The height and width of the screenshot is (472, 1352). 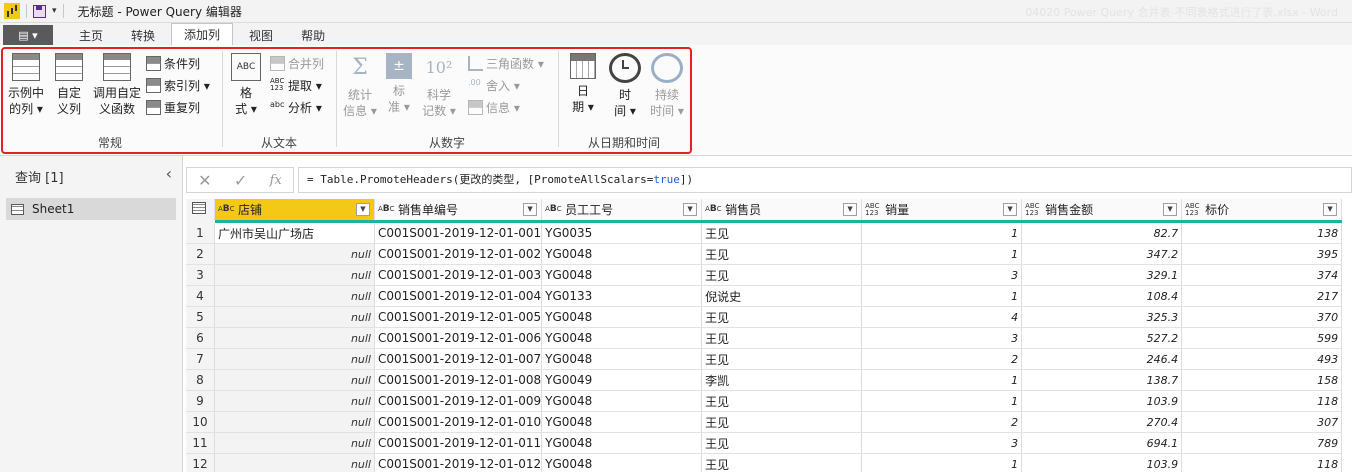 I want to click on table-cell: 527.2, so click(x=1102, y=338).